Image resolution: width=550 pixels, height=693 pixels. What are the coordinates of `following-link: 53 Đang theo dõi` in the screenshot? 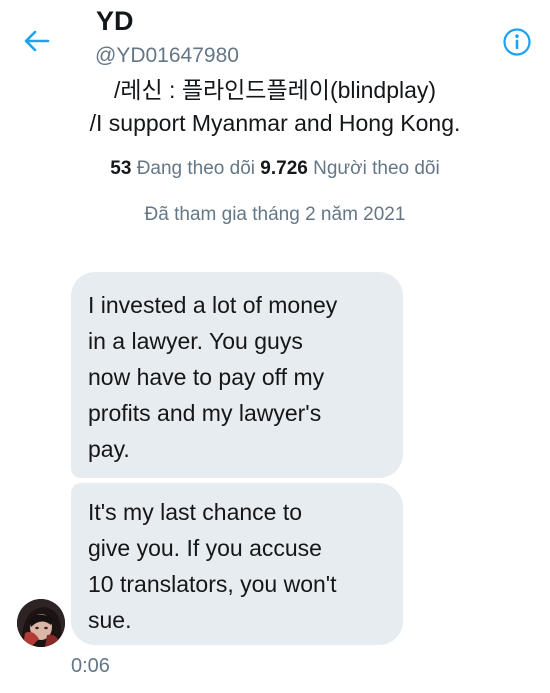 It's located at (182, 168).